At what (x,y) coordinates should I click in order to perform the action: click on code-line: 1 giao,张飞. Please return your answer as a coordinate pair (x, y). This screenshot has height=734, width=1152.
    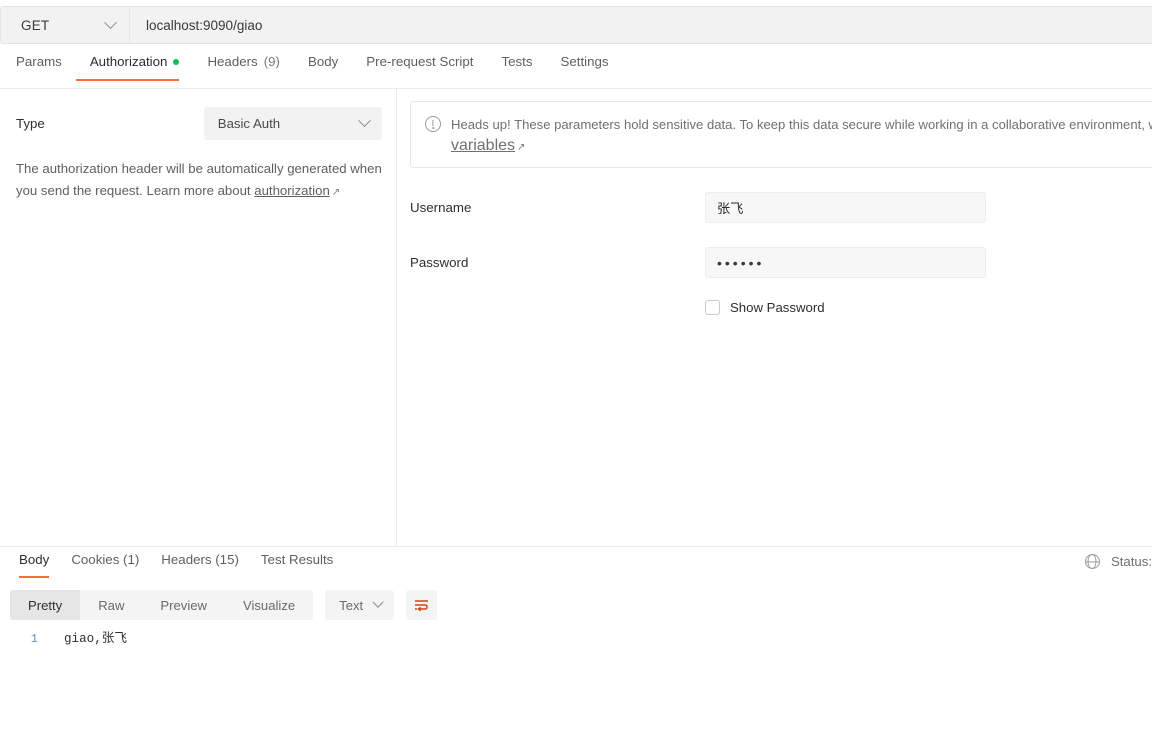
    Looking at the image, I should click on (576, 639).